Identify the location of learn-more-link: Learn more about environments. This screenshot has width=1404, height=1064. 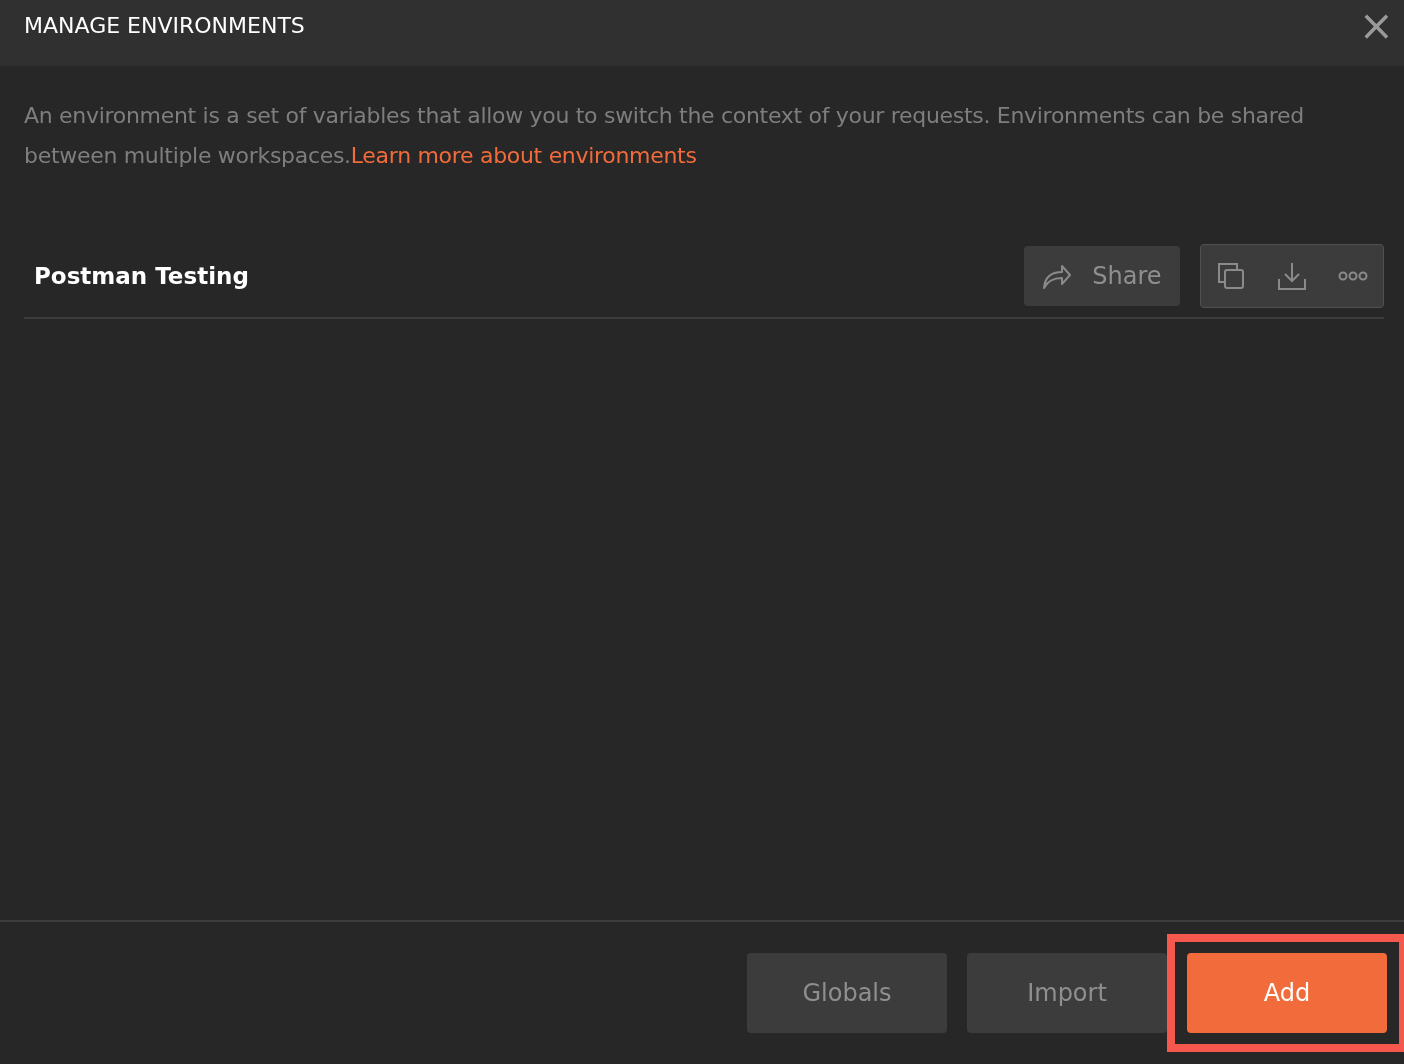
(523, 155).